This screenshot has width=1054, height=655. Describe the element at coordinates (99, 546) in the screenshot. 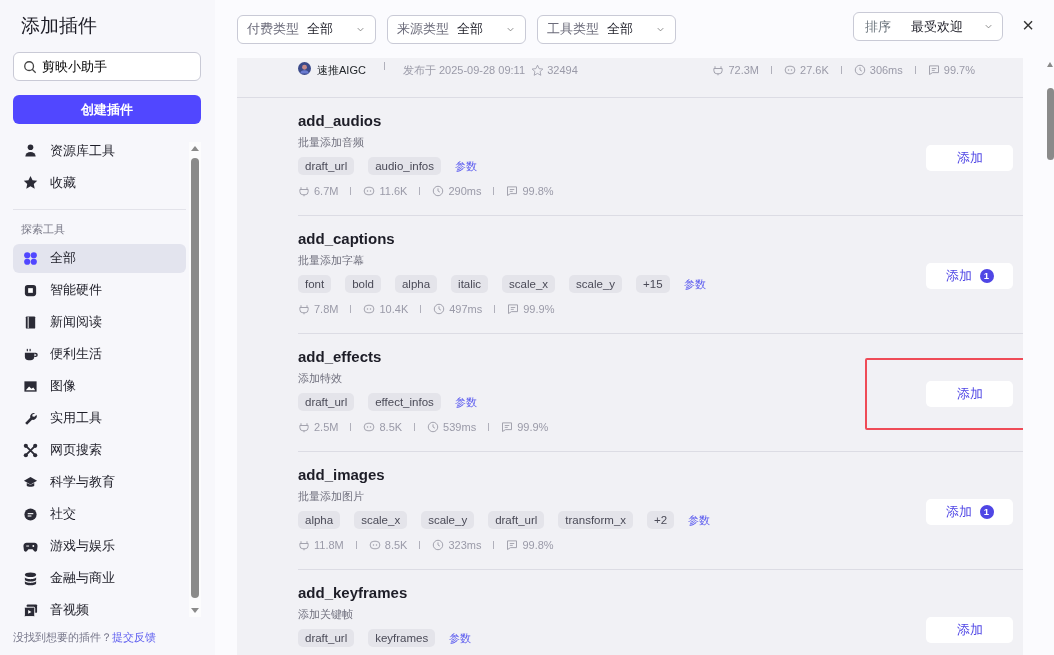

I see `sidebar-item: 游戏与娱乐` at that location.